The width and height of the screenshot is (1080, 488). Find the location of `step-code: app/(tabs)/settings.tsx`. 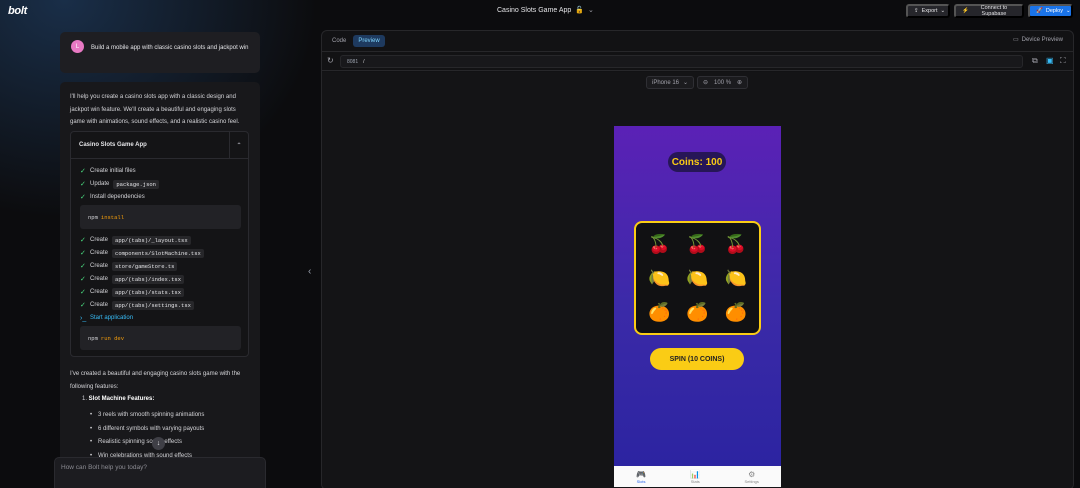

step-code: app/(tabs)/settings.tsx is located at coordinates (153, 305).